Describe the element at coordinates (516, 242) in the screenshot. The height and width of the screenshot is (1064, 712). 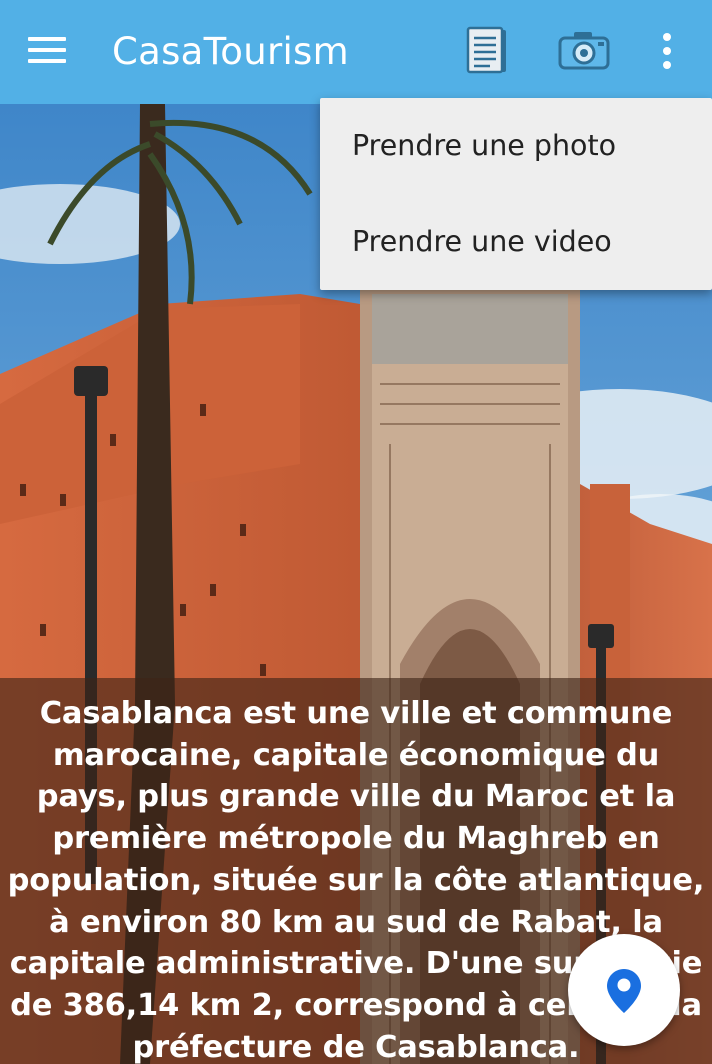
I see `menu-item-take-video: Prendre une video` at that location.